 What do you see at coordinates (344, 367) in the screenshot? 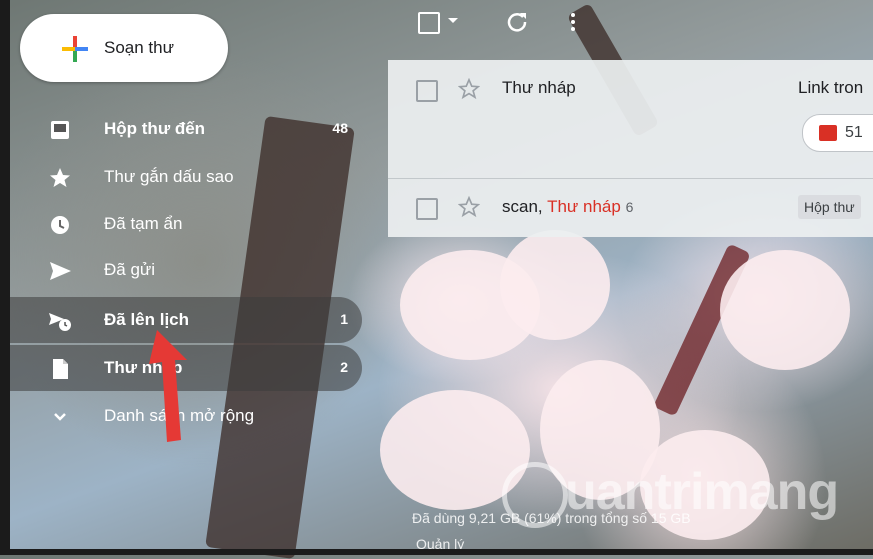
I see `item-count: 2` at bounding box center [344, 367].